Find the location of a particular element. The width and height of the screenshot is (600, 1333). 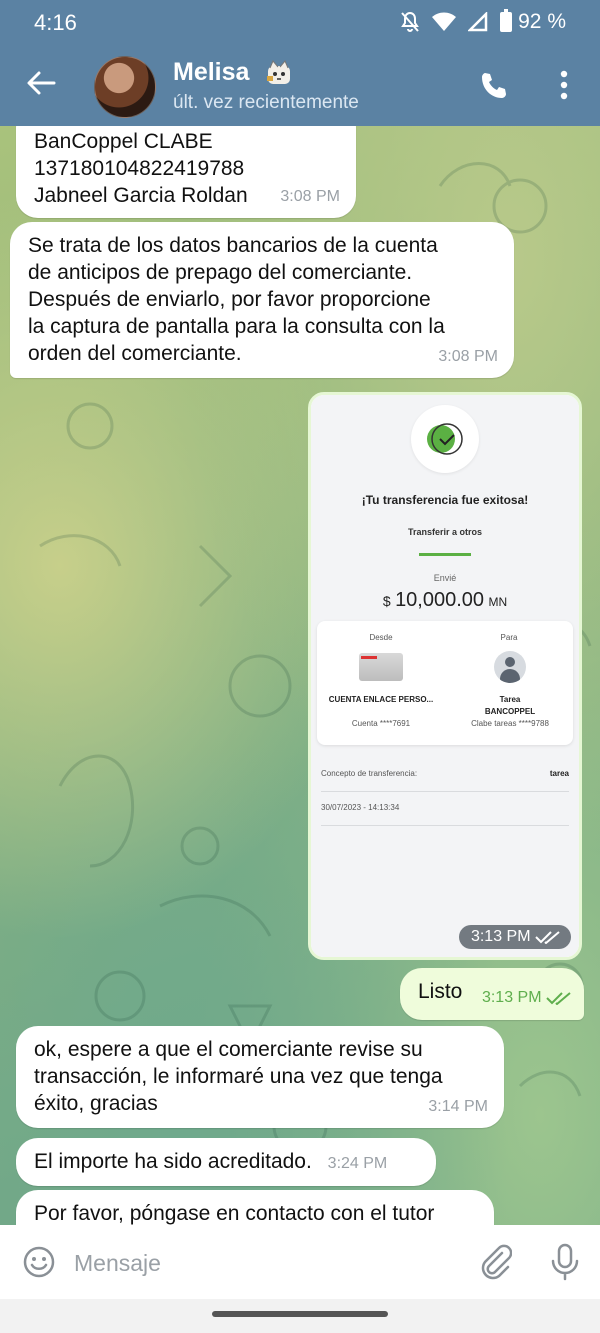

to-name: Tarea is located at coordinates (510, 699).